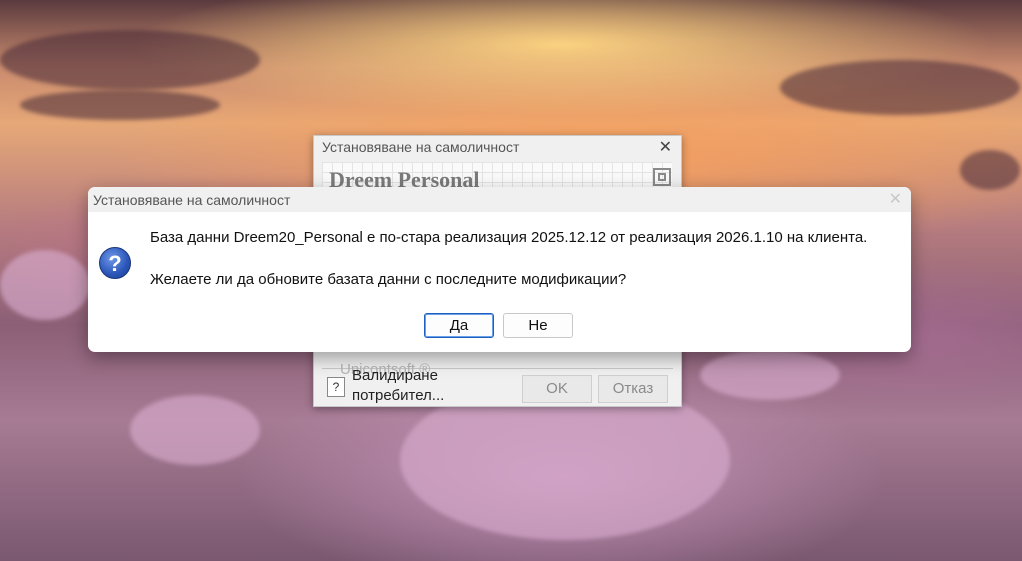 The height and width of the screenshot is (561, 1022). What do you see at coordinates (421, 147) in the screenshot?
I see `identity-dialog-title: Установяване на самоличност` at bounding box center [421, 147].